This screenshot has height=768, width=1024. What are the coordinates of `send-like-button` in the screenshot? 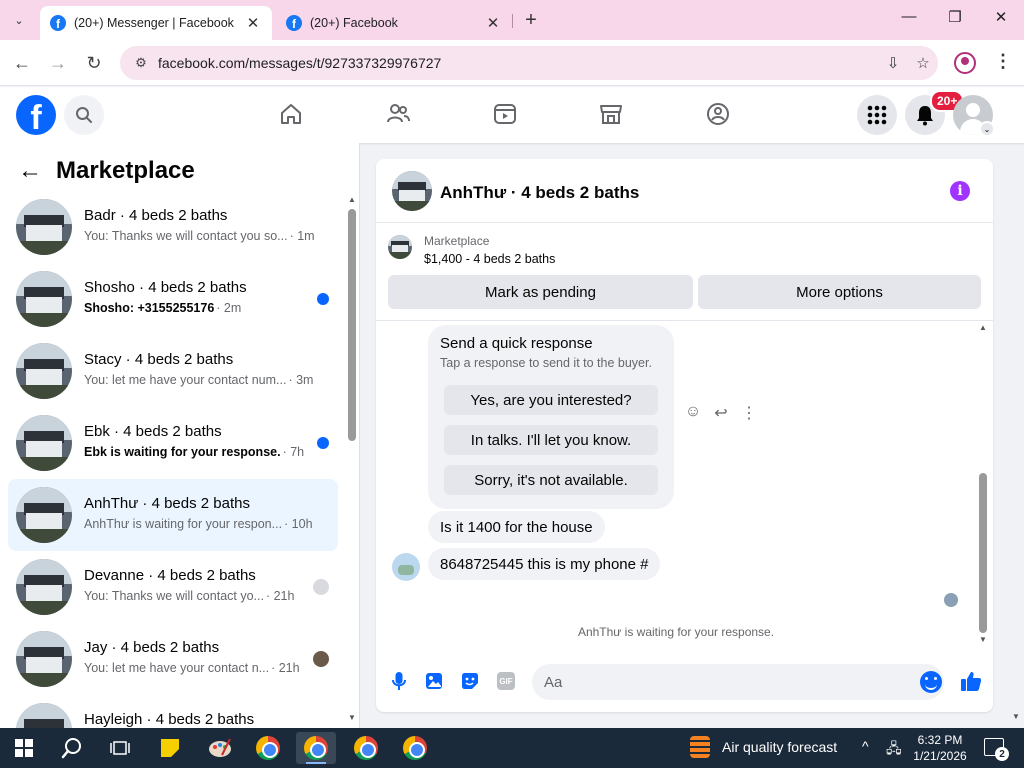 It's located at (971, 681).